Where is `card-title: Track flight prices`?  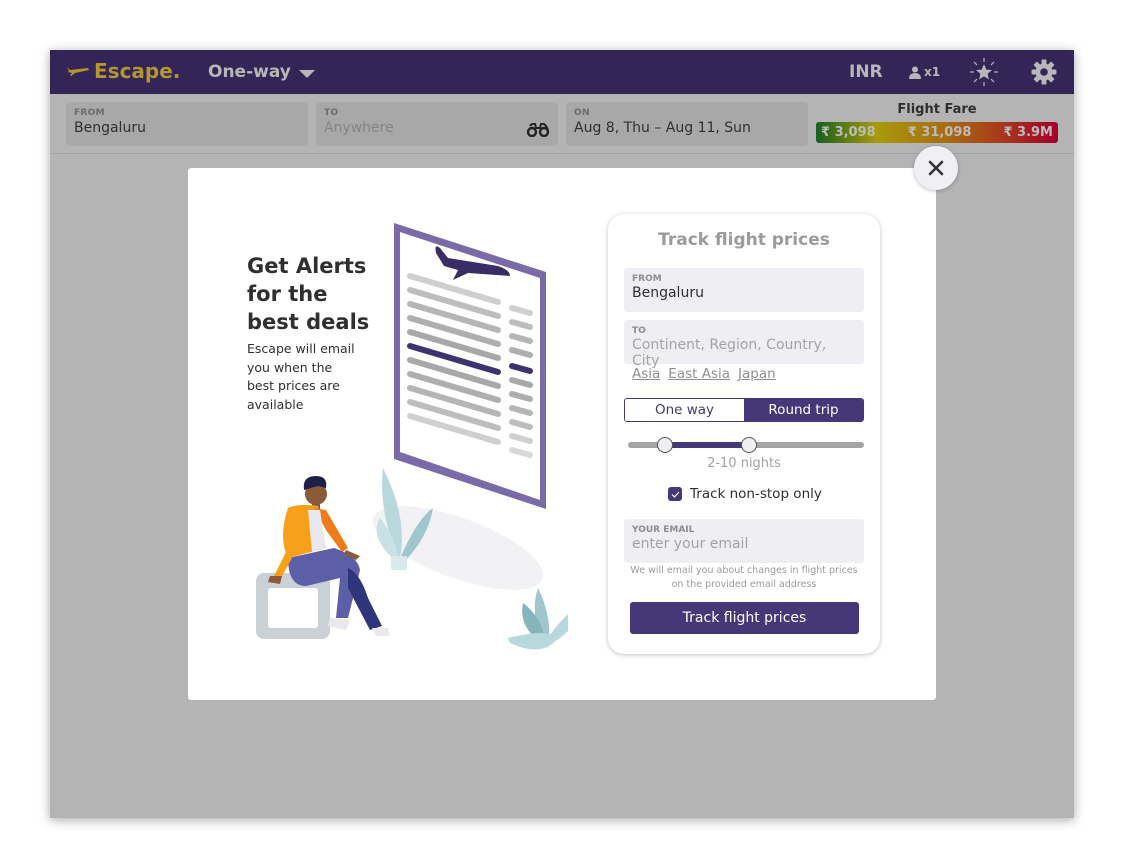 card-title: Track flight prices is located at coordinates (744, 240).